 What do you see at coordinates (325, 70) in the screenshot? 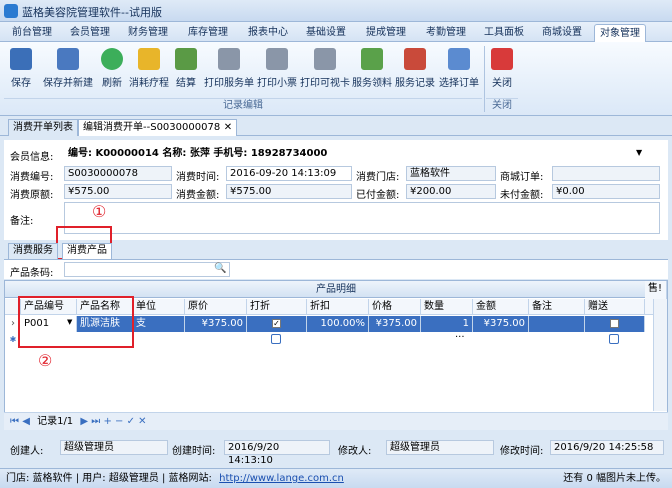
I see `print-card-button: 打印可视卡` at bounding box center [325, 70].